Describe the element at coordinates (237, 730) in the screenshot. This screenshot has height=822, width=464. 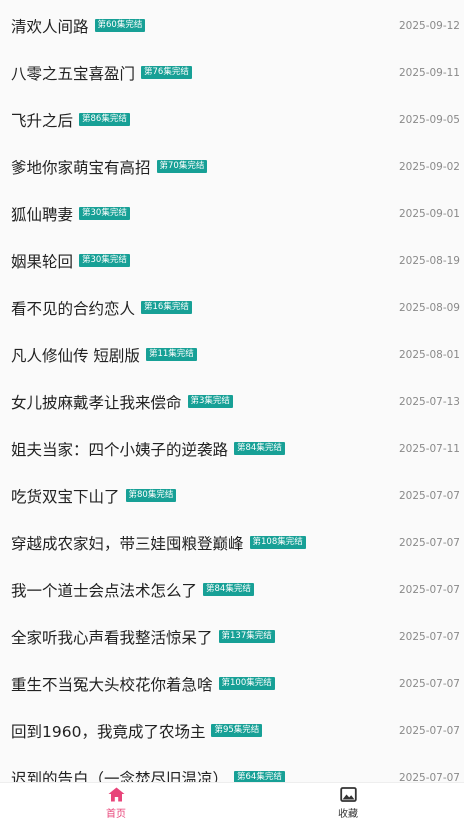
I see `episode-badge: 第95集完结` at that location.